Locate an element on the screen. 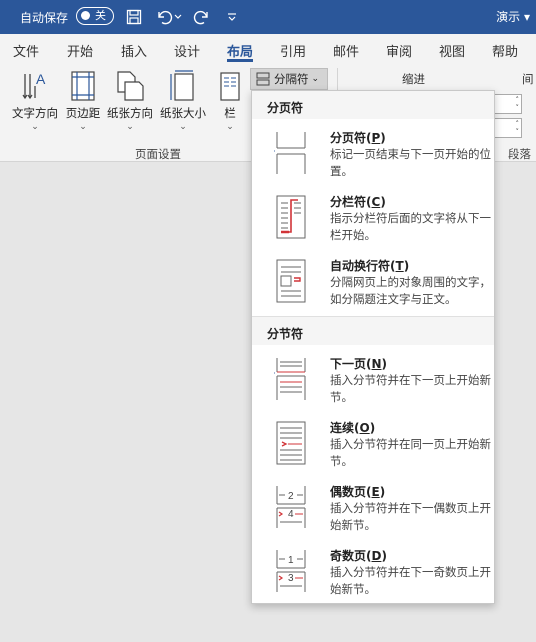  tab-insert: 插入 is located at coordinates (134, 50).